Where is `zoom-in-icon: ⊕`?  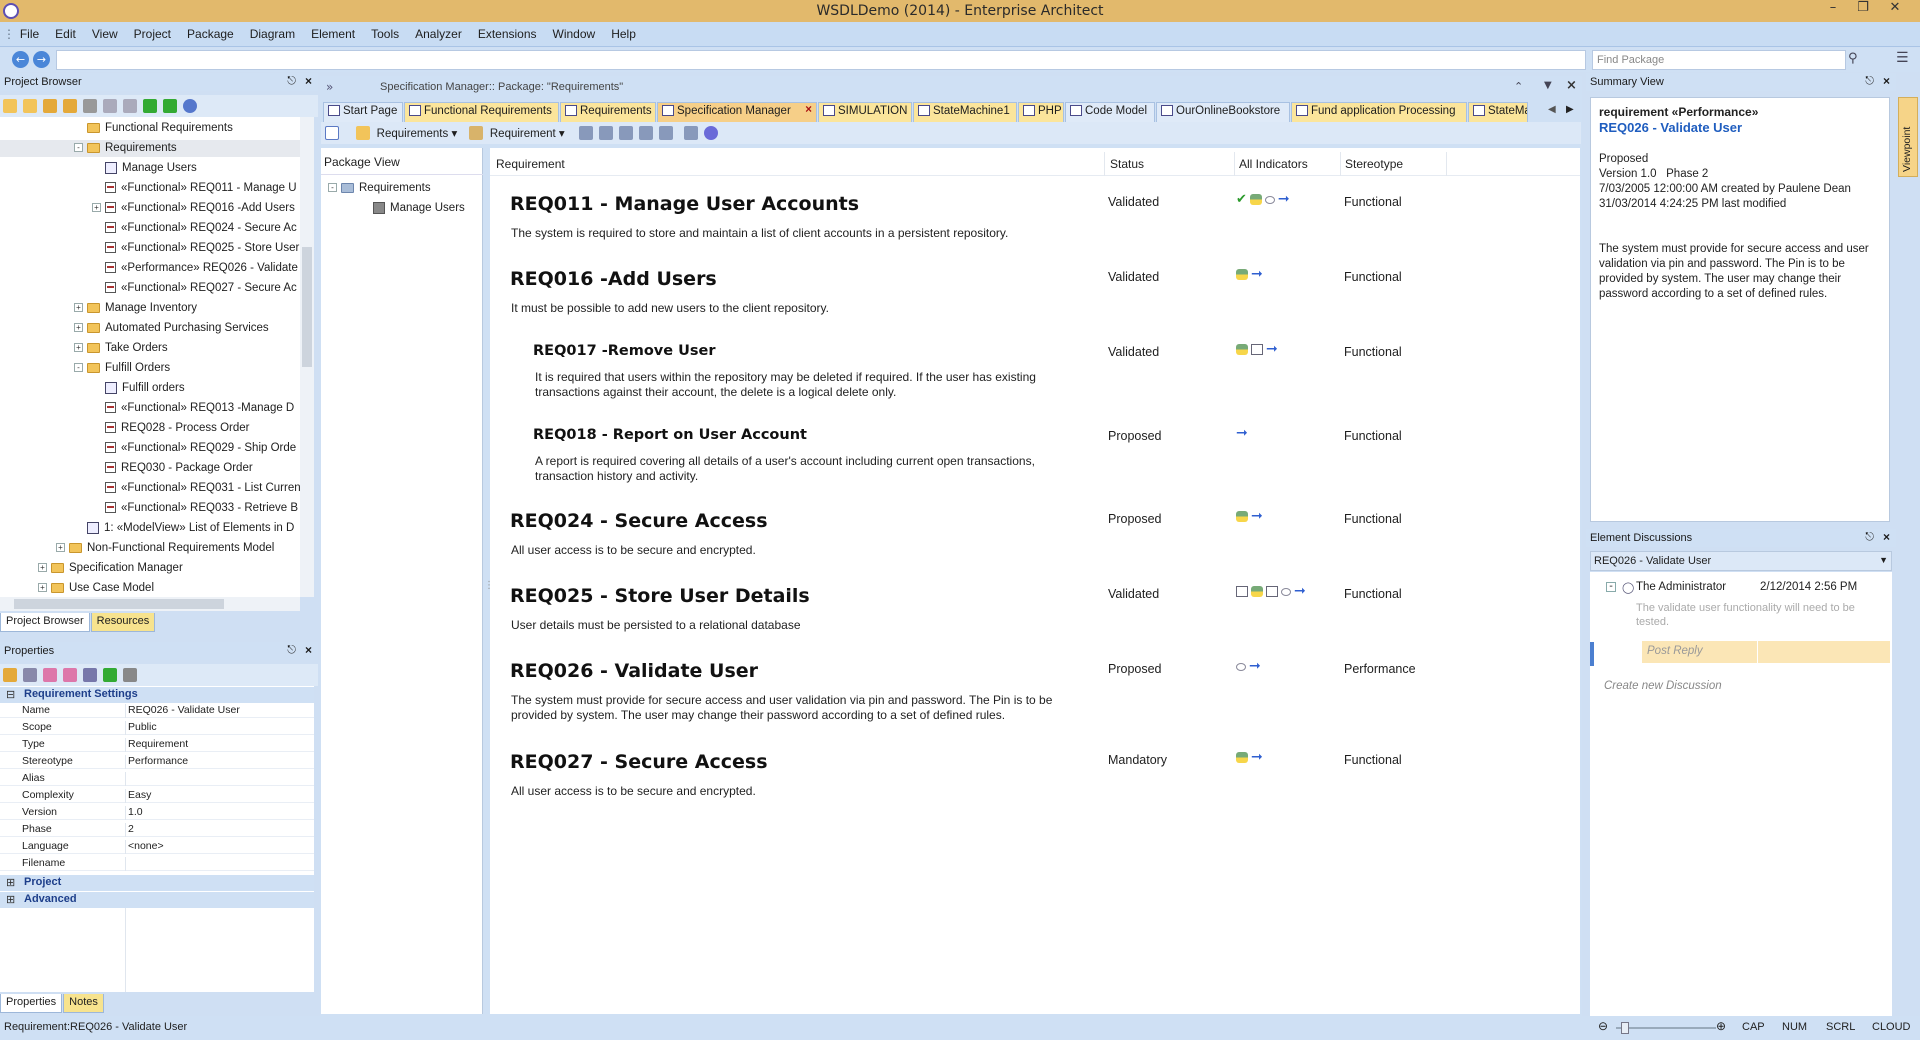
zoom-in-icon: ⊕ is located at coordinates (1721, 1026).